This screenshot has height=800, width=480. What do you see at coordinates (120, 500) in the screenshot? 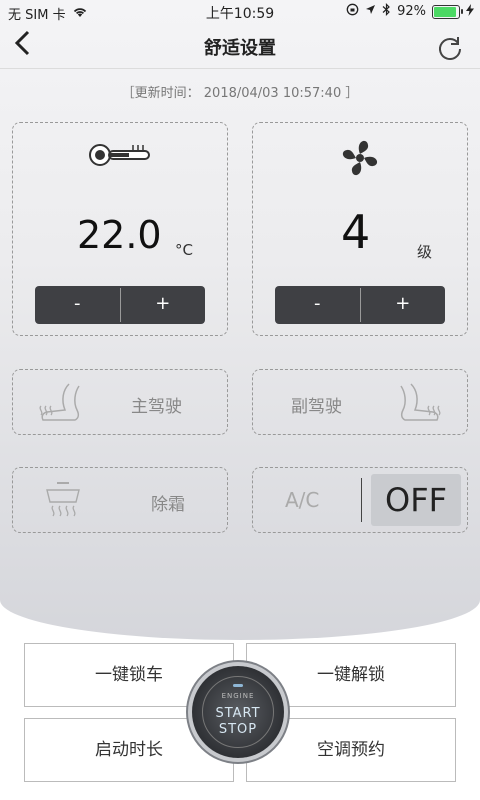
I see `defrost-button: 除霜` at bounding box center [120, 500].